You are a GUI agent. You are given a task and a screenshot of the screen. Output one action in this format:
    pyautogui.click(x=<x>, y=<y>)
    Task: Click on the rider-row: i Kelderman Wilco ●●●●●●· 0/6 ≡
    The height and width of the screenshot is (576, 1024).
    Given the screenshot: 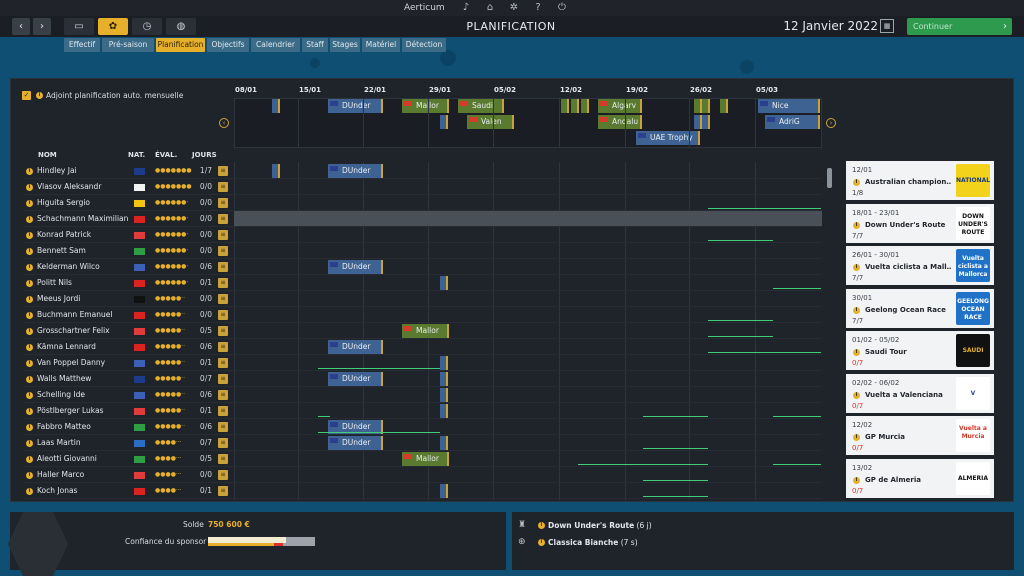 What is the action you would take?
    pyautogui.click(x=128, y=267)
    